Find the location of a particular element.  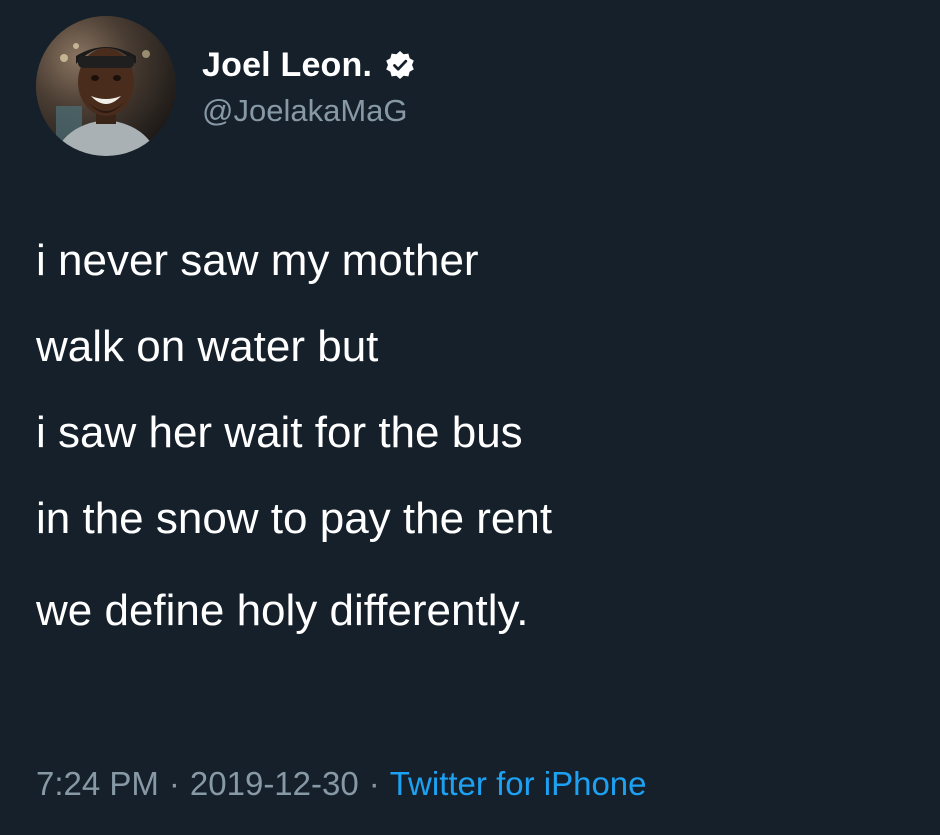

tweet-header: Joel Leon. @JoelakaMaG is located at coordinates (226, 86).